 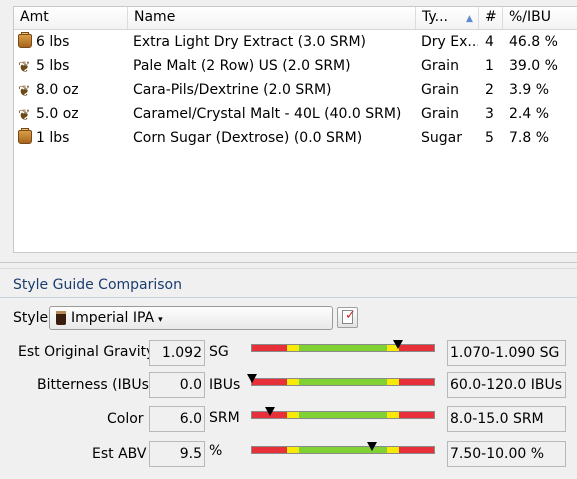 I want to click on metric-label: Est ABV, so click(x=119, y=454).